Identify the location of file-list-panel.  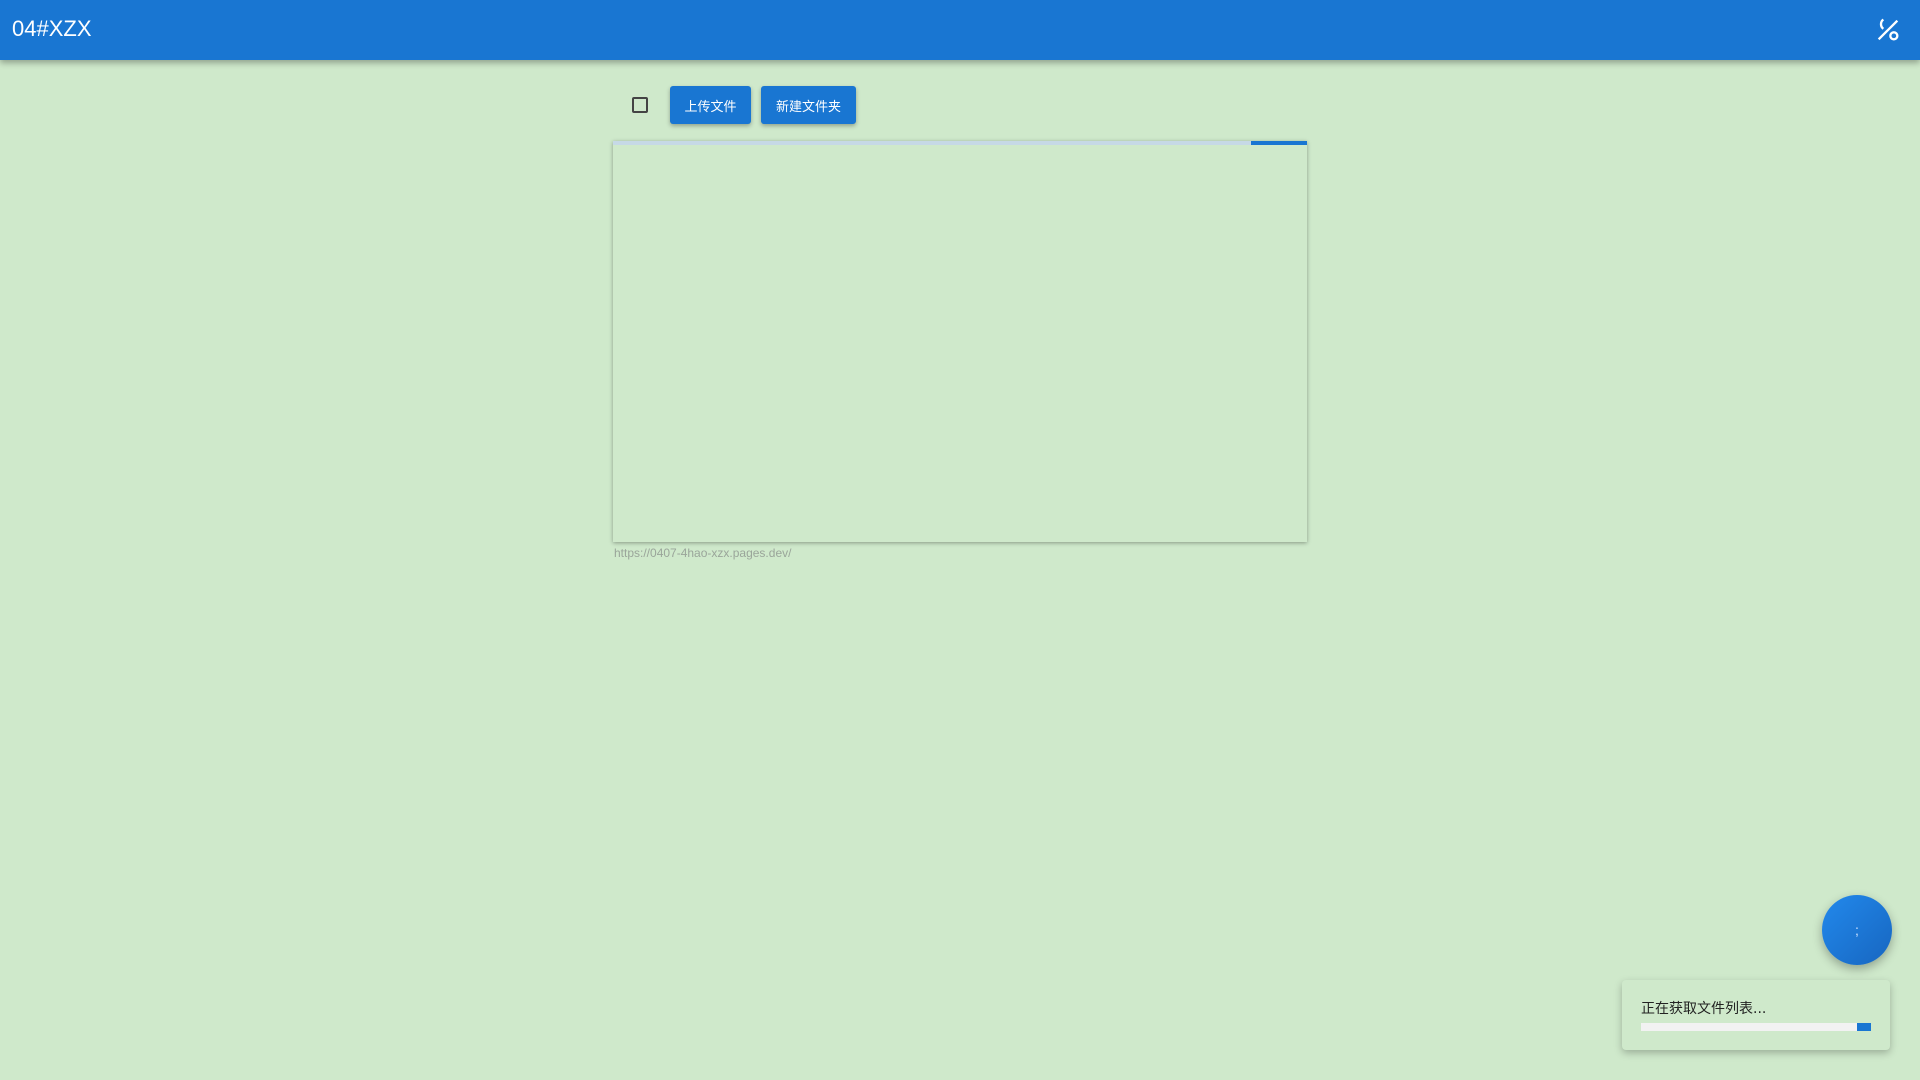
(960, 341).